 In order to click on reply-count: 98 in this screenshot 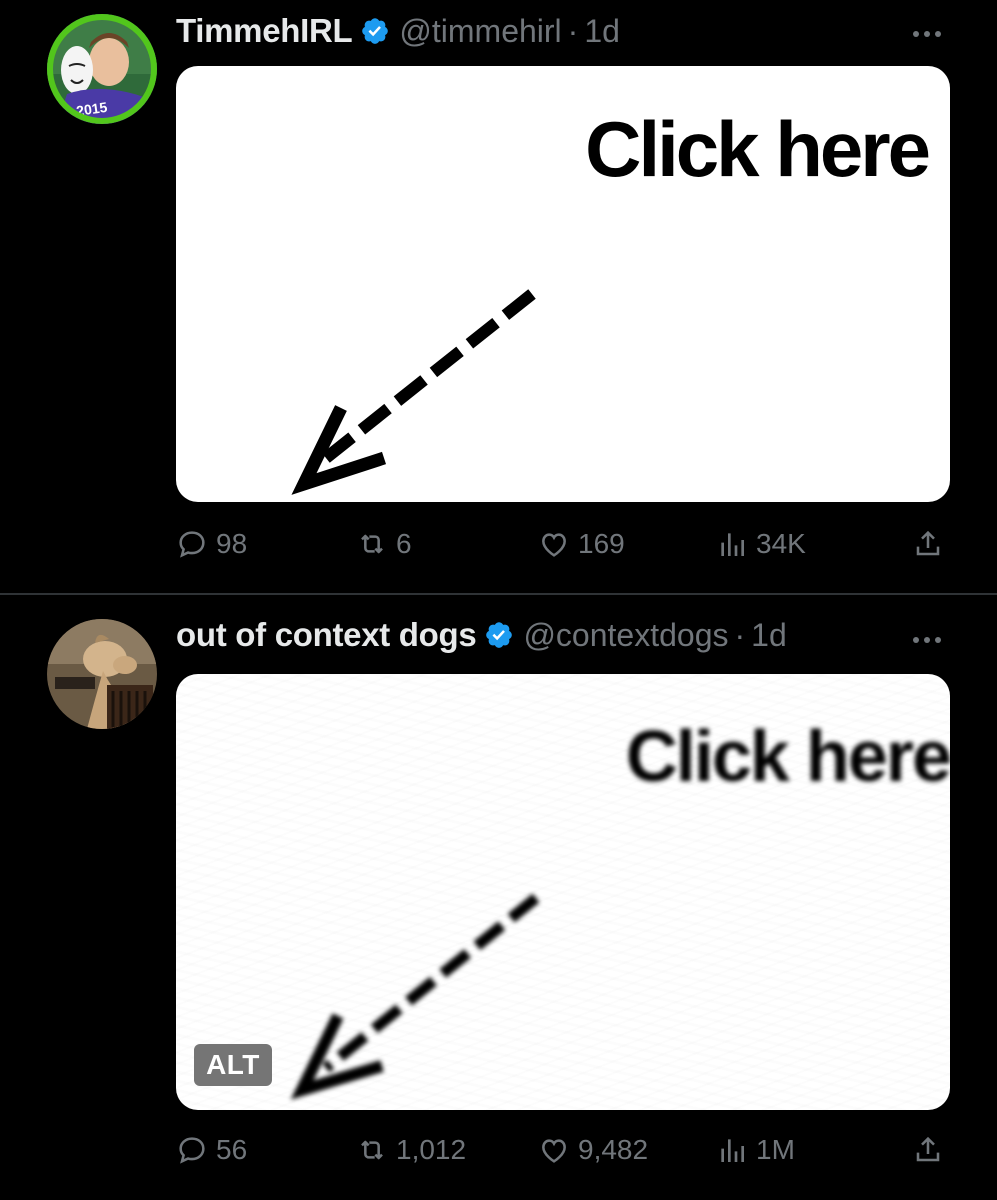, I will do `click(232, 543)`.